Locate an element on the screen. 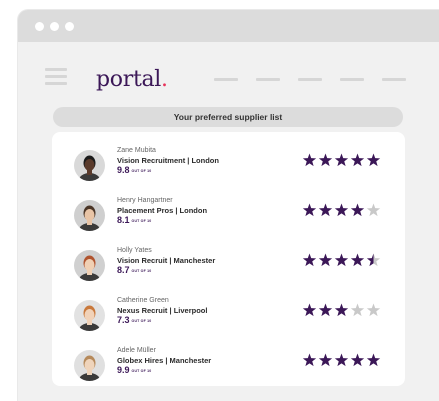  supplier-score: 9.9 OUT OF 10 is located at coordinates (134, 370).